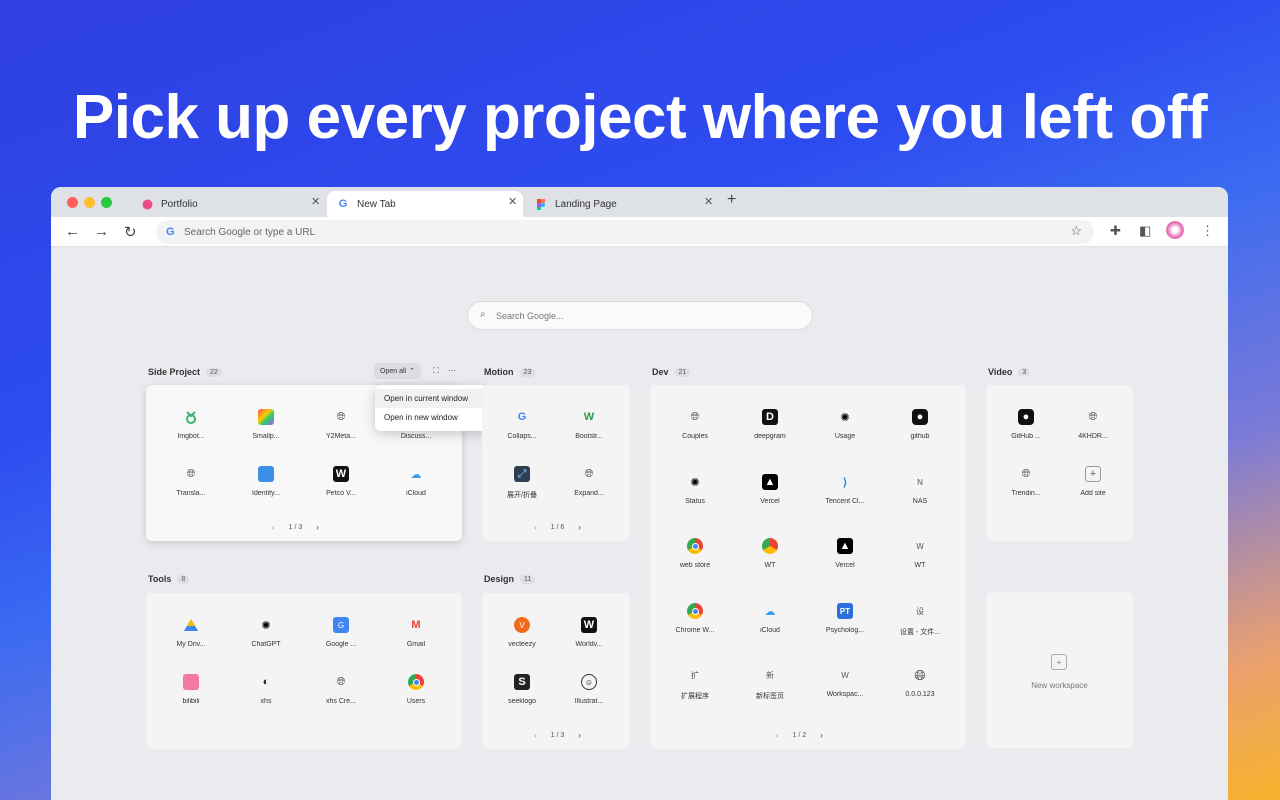 The width and height of the screenshot is (1280, 800). I want to click on tab-label: Portfolio, so click(179, 204).